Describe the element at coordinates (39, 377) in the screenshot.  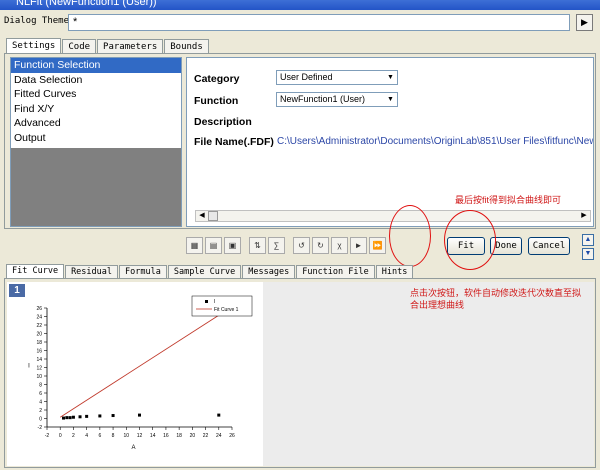
I see `y-tick-label: 10` at that location.